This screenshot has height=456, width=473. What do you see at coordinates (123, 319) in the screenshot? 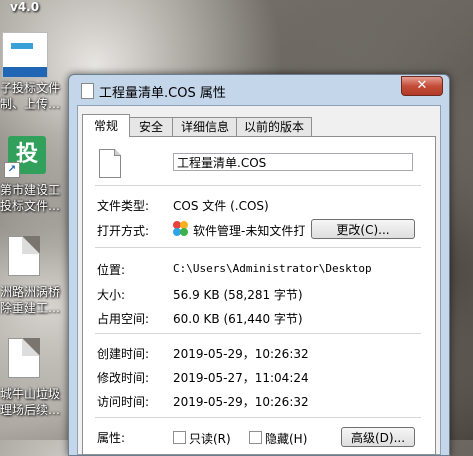
I see `size-on-disk-label: 占用空间:` at bounding box center [123, 319].